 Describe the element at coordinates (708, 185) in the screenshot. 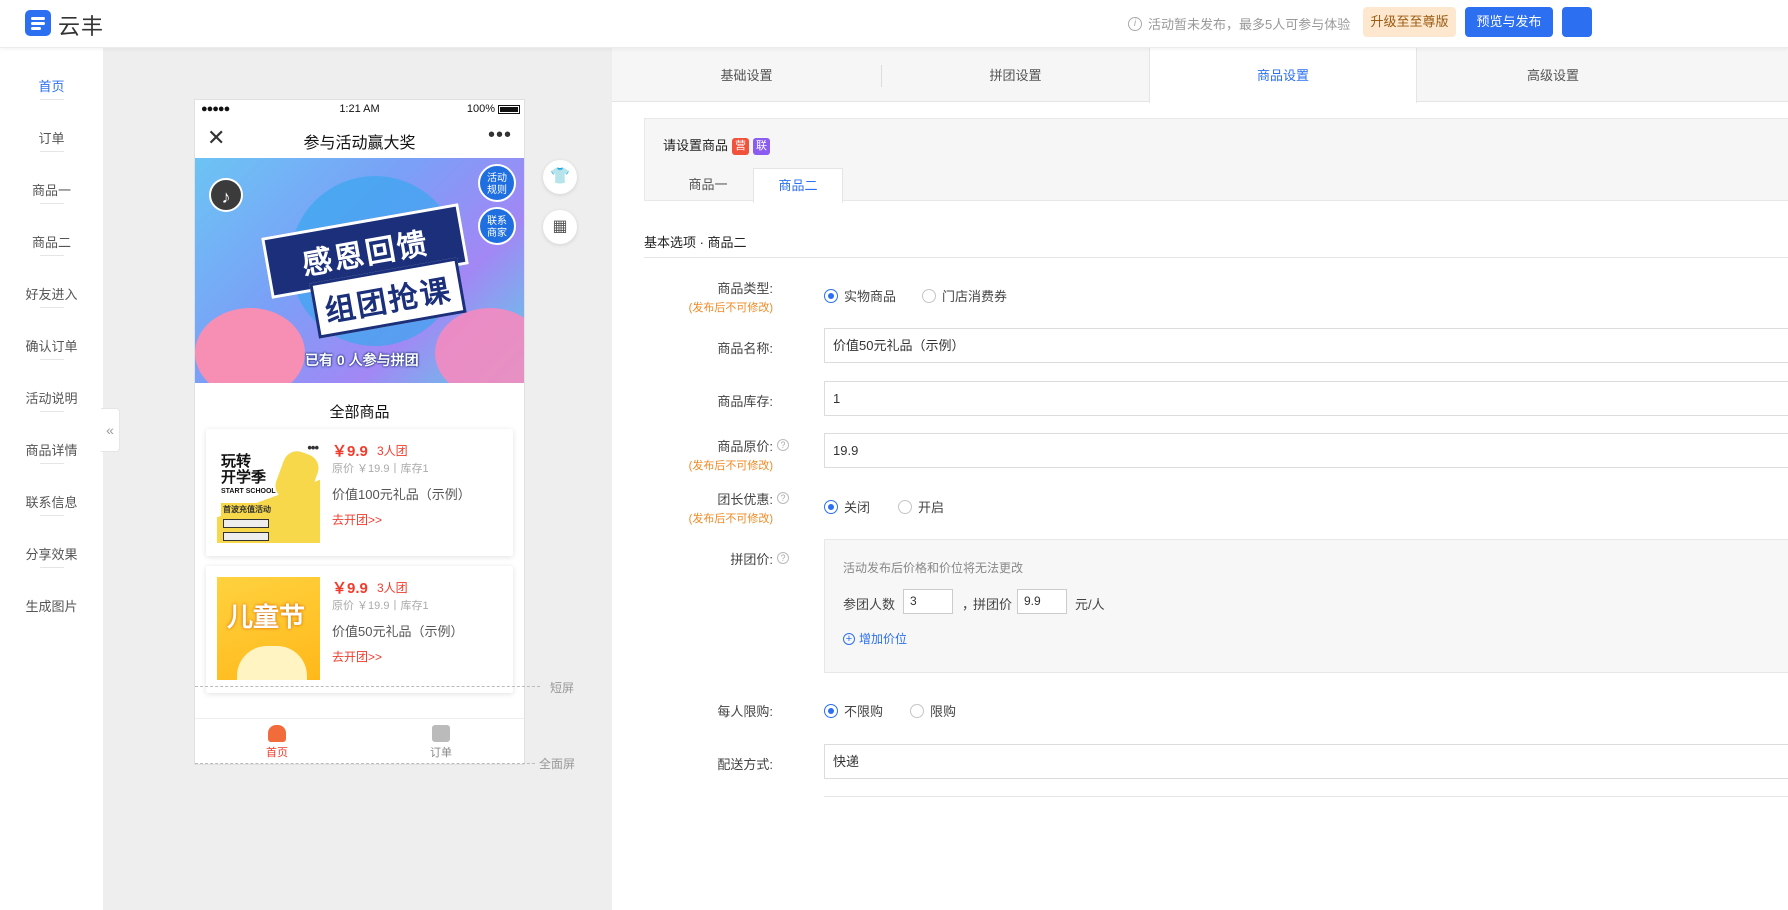

I see `product-tab-1: 商品一` at that location.